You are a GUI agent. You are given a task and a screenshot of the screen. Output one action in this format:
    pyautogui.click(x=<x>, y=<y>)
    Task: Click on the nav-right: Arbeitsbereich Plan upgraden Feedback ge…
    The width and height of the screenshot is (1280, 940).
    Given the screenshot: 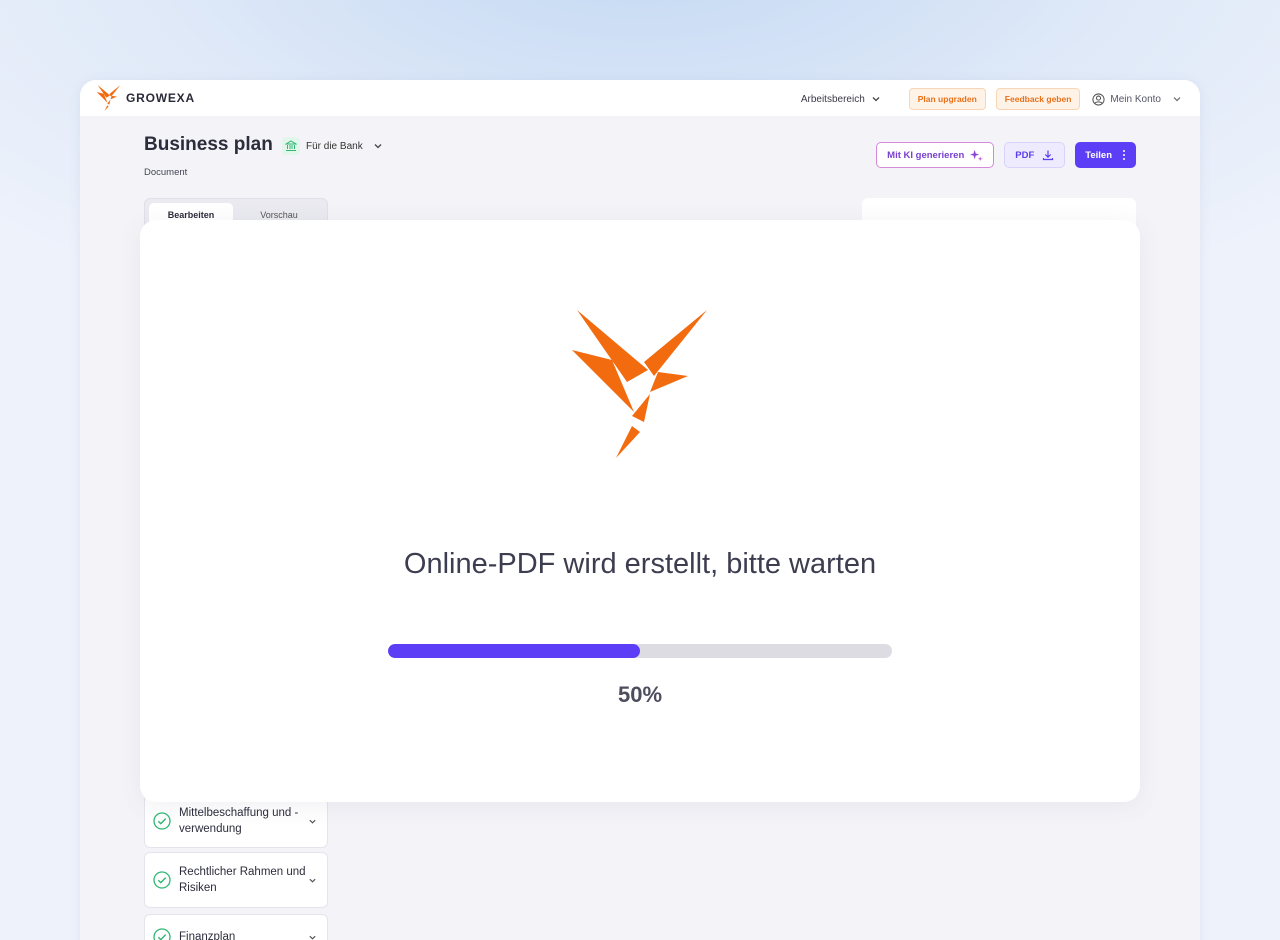 What is the action you would take?
    pyautogui.click(x=991, y=99)
    